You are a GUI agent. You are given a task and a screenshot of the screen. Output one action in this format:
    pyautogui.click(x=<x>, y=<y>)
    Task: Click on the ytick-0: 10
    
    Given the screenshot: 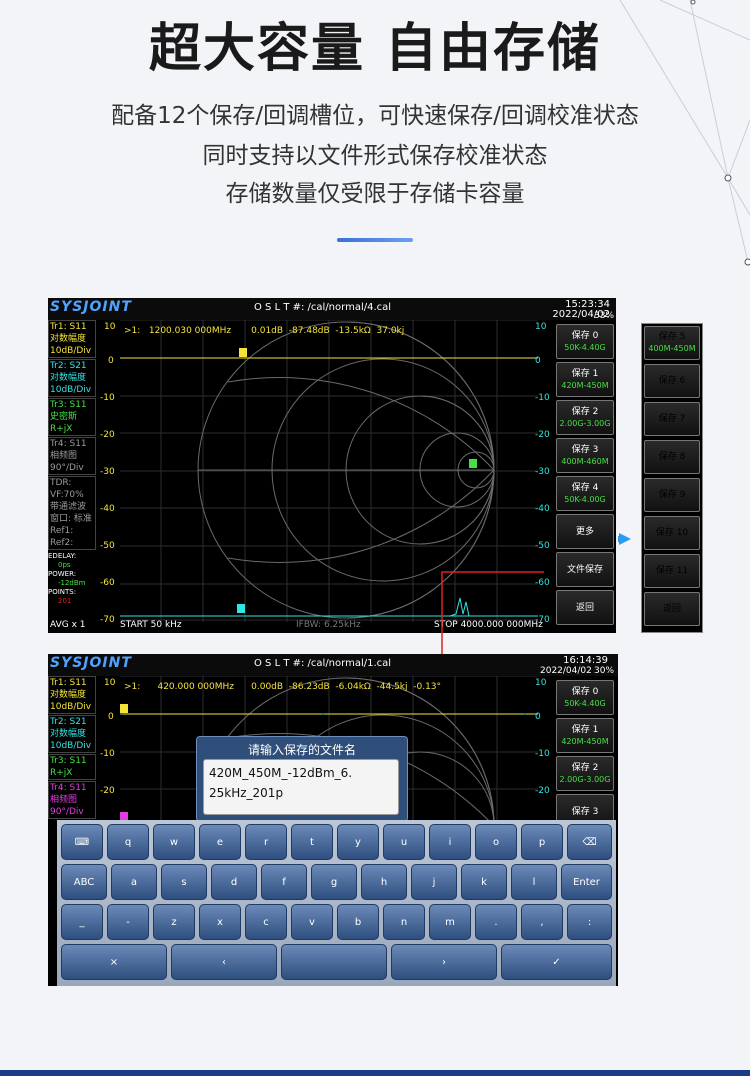 What is the action you would take?
    pyautogui.click(x=110, y=683)
    